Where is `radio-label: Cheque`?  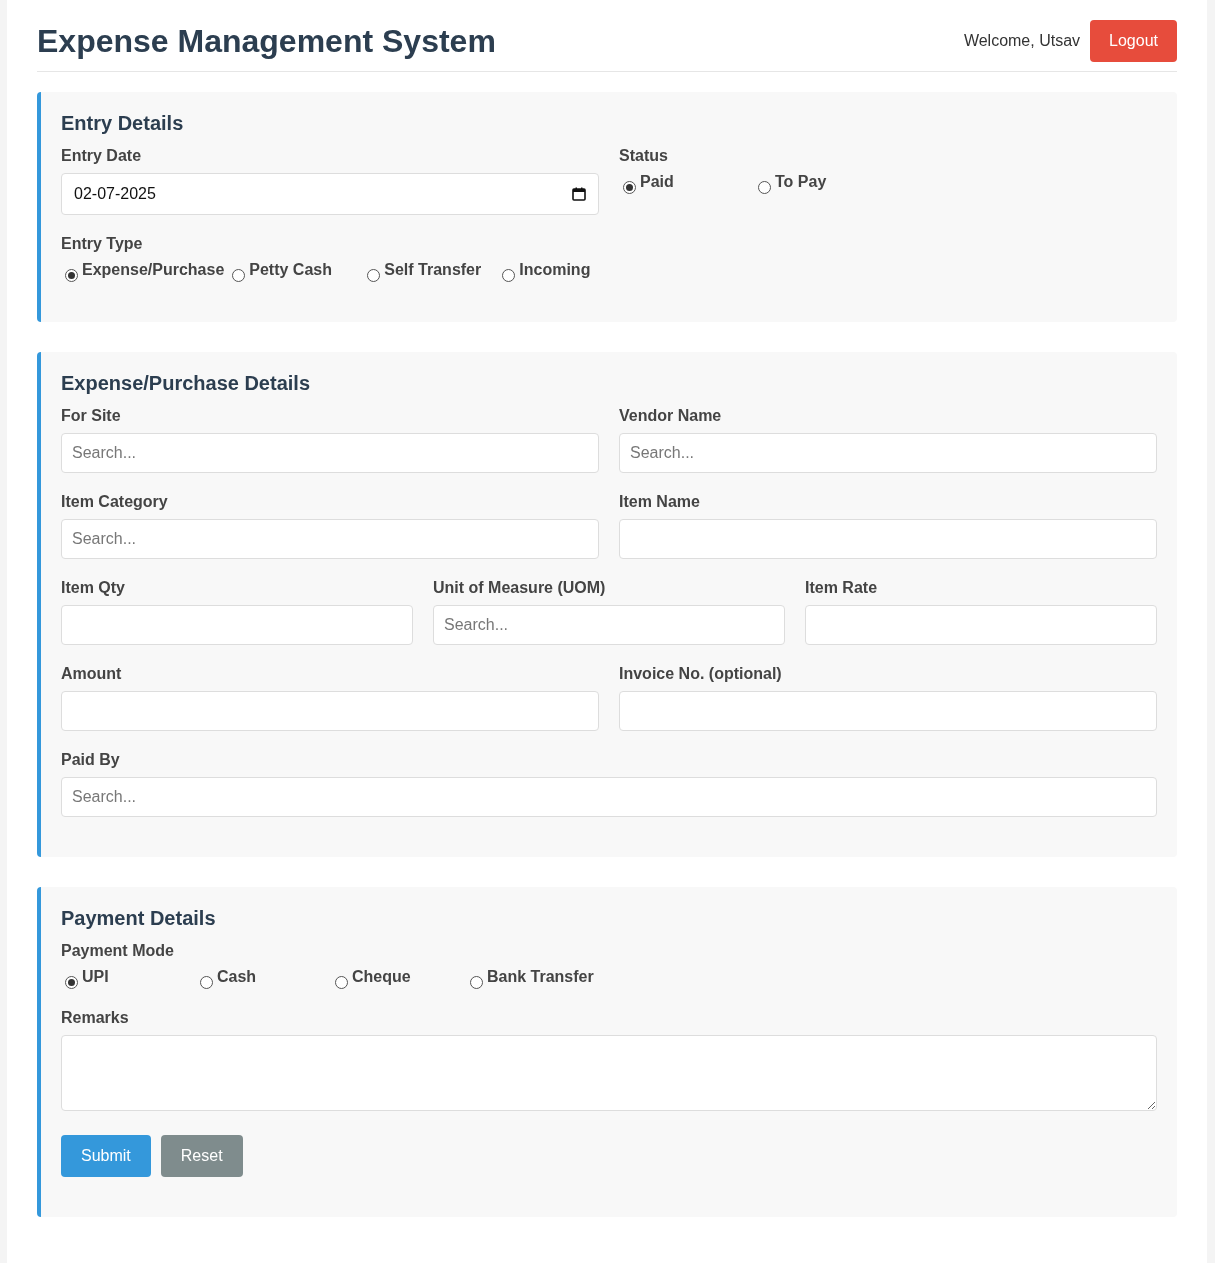 radio-label: Cheque is located at coordinates (381, 977).